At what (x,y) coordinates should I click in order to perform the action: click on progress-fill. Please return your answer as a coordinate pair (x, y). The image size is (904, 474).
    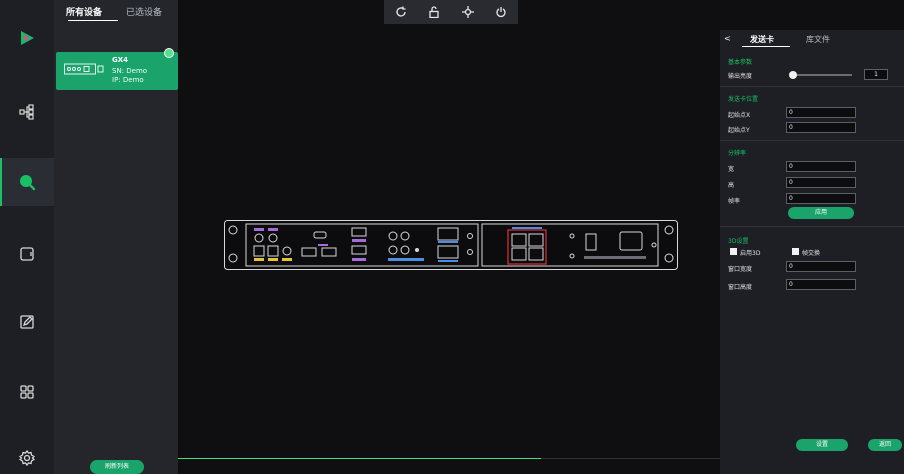
    Looking at the image, I should click on (359, 458).